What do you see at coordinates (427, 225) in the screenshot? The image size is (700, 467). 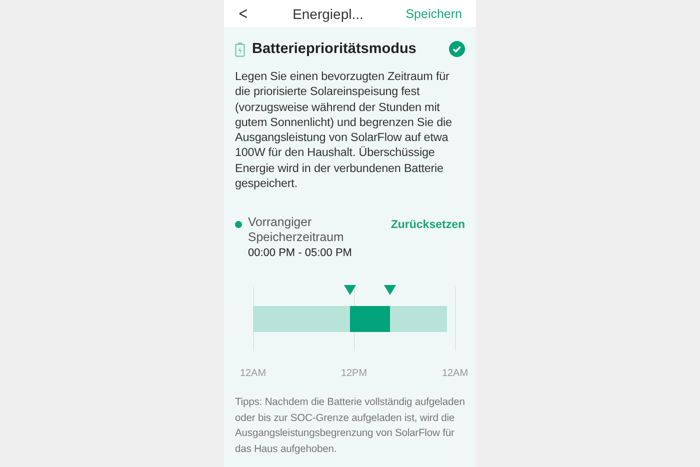 I see `reset-button: Zurücksetzen` at bounding box center [427, 225].